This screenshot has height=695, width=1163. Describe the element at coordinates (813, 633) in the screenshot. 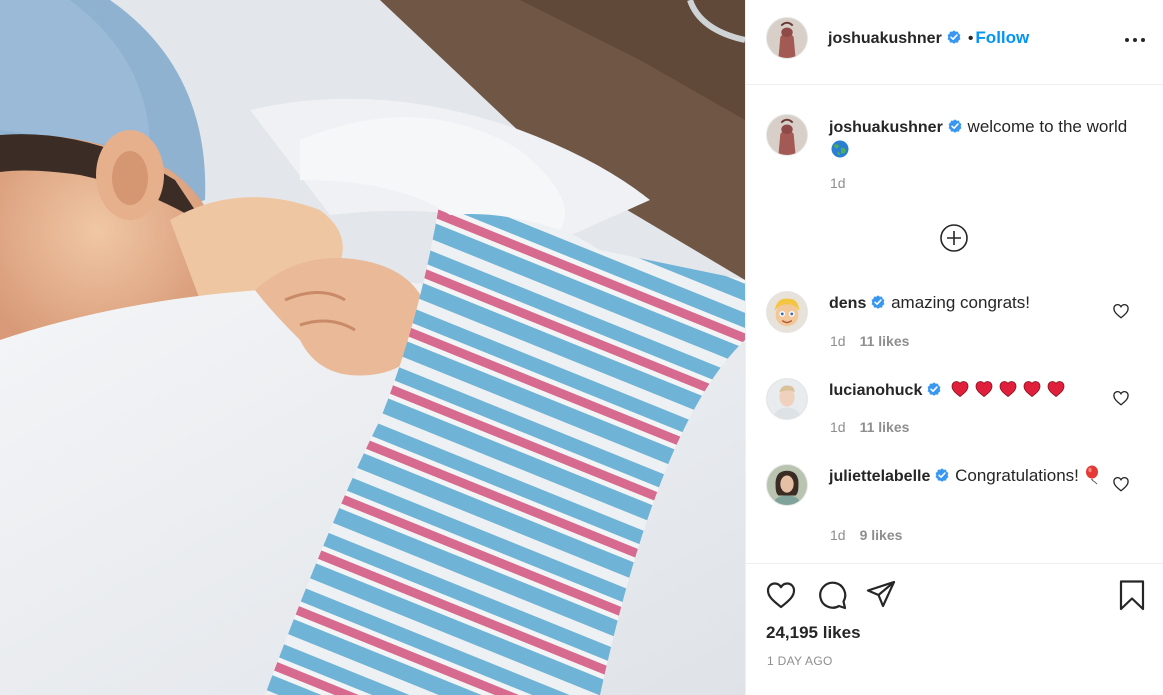

I see `post-likes-count: 24,195 likes` at that location.